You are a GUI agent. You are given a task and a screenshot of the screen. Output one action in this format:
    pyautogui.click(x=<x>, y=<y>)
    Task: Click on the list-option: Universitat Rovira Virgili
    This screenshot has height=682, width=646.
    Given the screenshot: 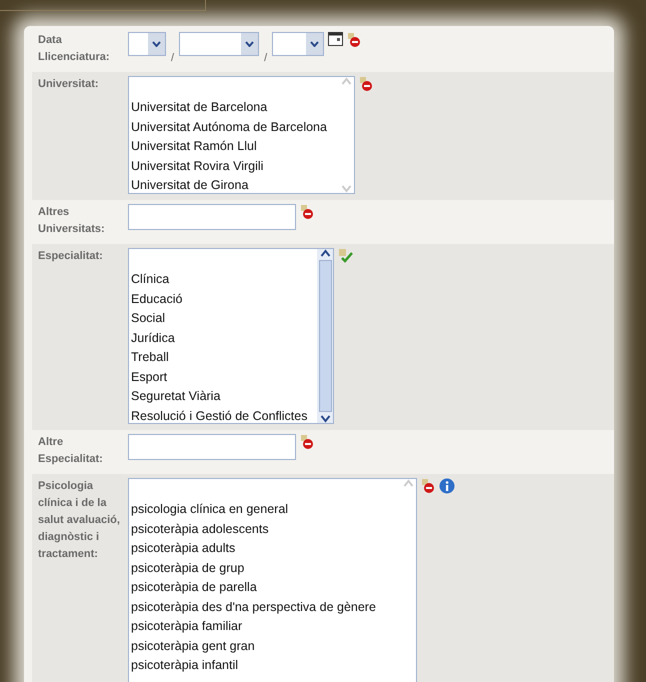 What is the action you would take?
    pyautogui.click(x=234, y=166)
    